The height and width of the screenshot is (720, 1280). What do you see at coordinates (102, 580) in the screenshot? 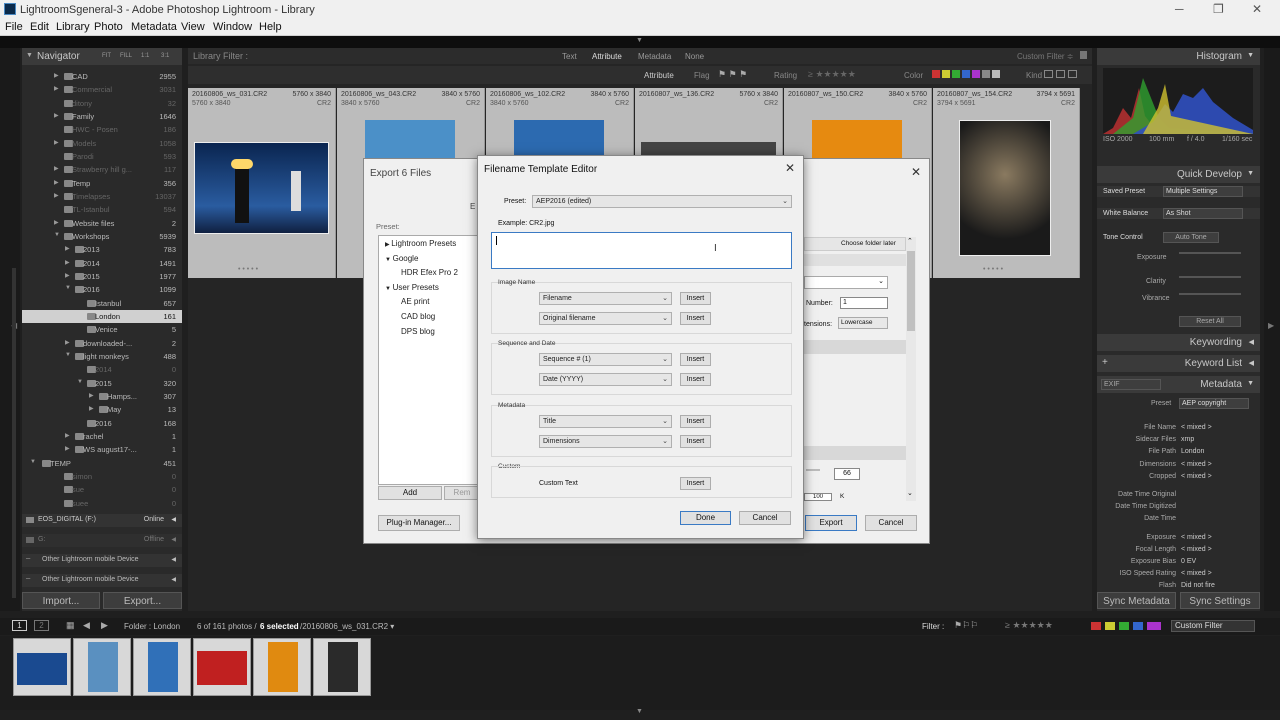
I see `mobile-device-2: ─ Other Lightroom mobile Device ◀` at bounding box center [102, 580].